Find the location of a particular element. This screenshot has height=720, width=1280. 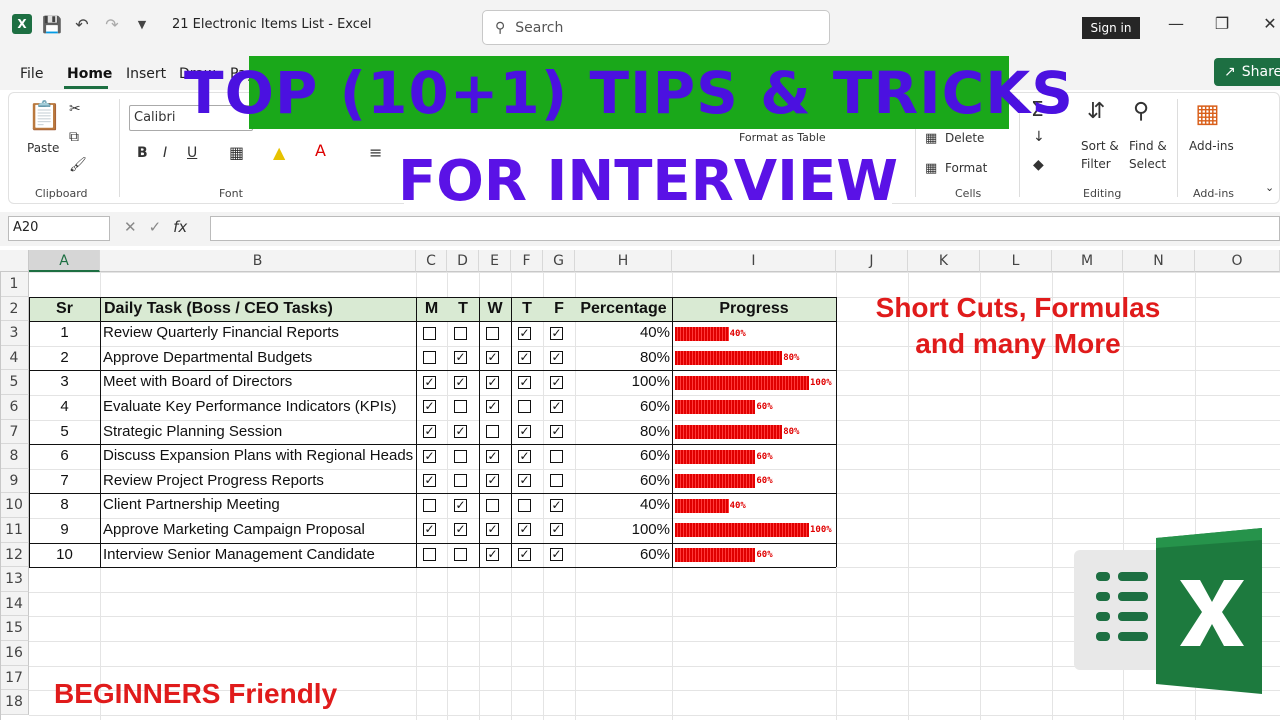

search-input: ⚲ Search is located at coordinates (656, 27).